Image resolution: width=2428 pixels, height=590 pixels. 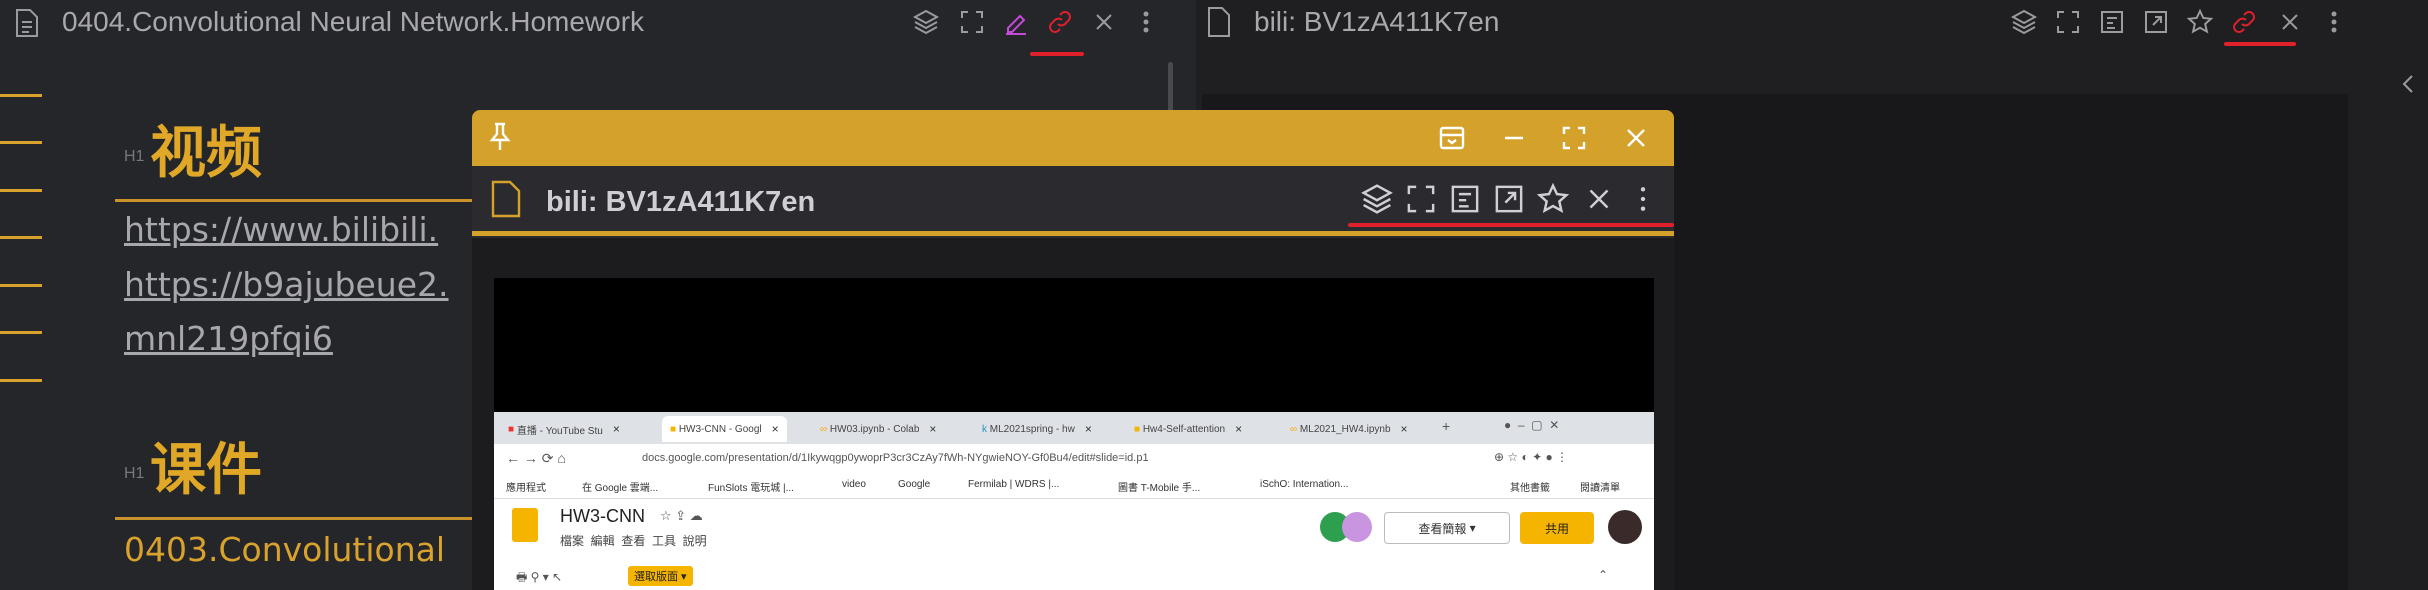 I want to click on browser-tab: k ML2021spring - hw ×, so click(x=1037, y=429).